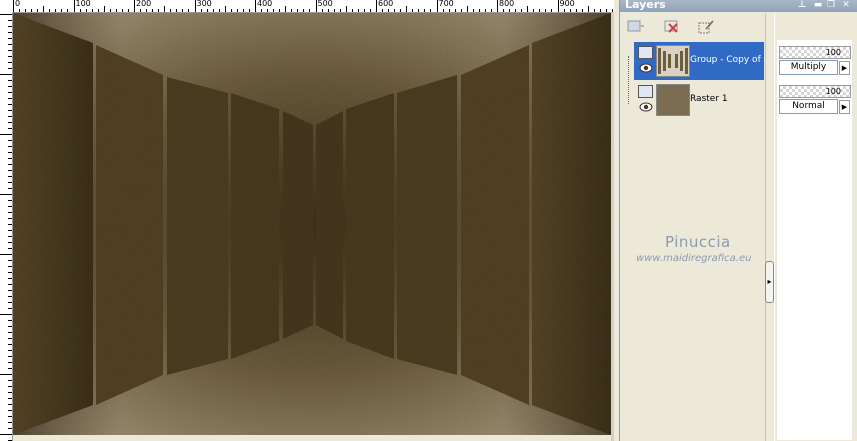  I want to click on layer-props-row: 100 Normal ▶, so click(814, 100).